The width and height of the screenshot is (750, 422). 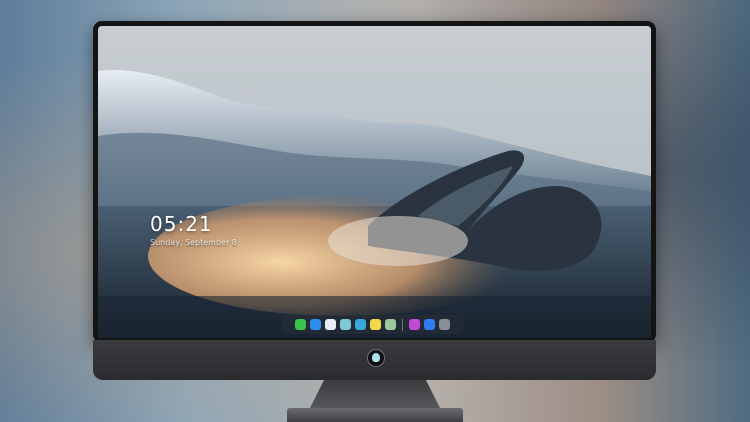 I want to click on finder-icon, so click(x=315, y=324).